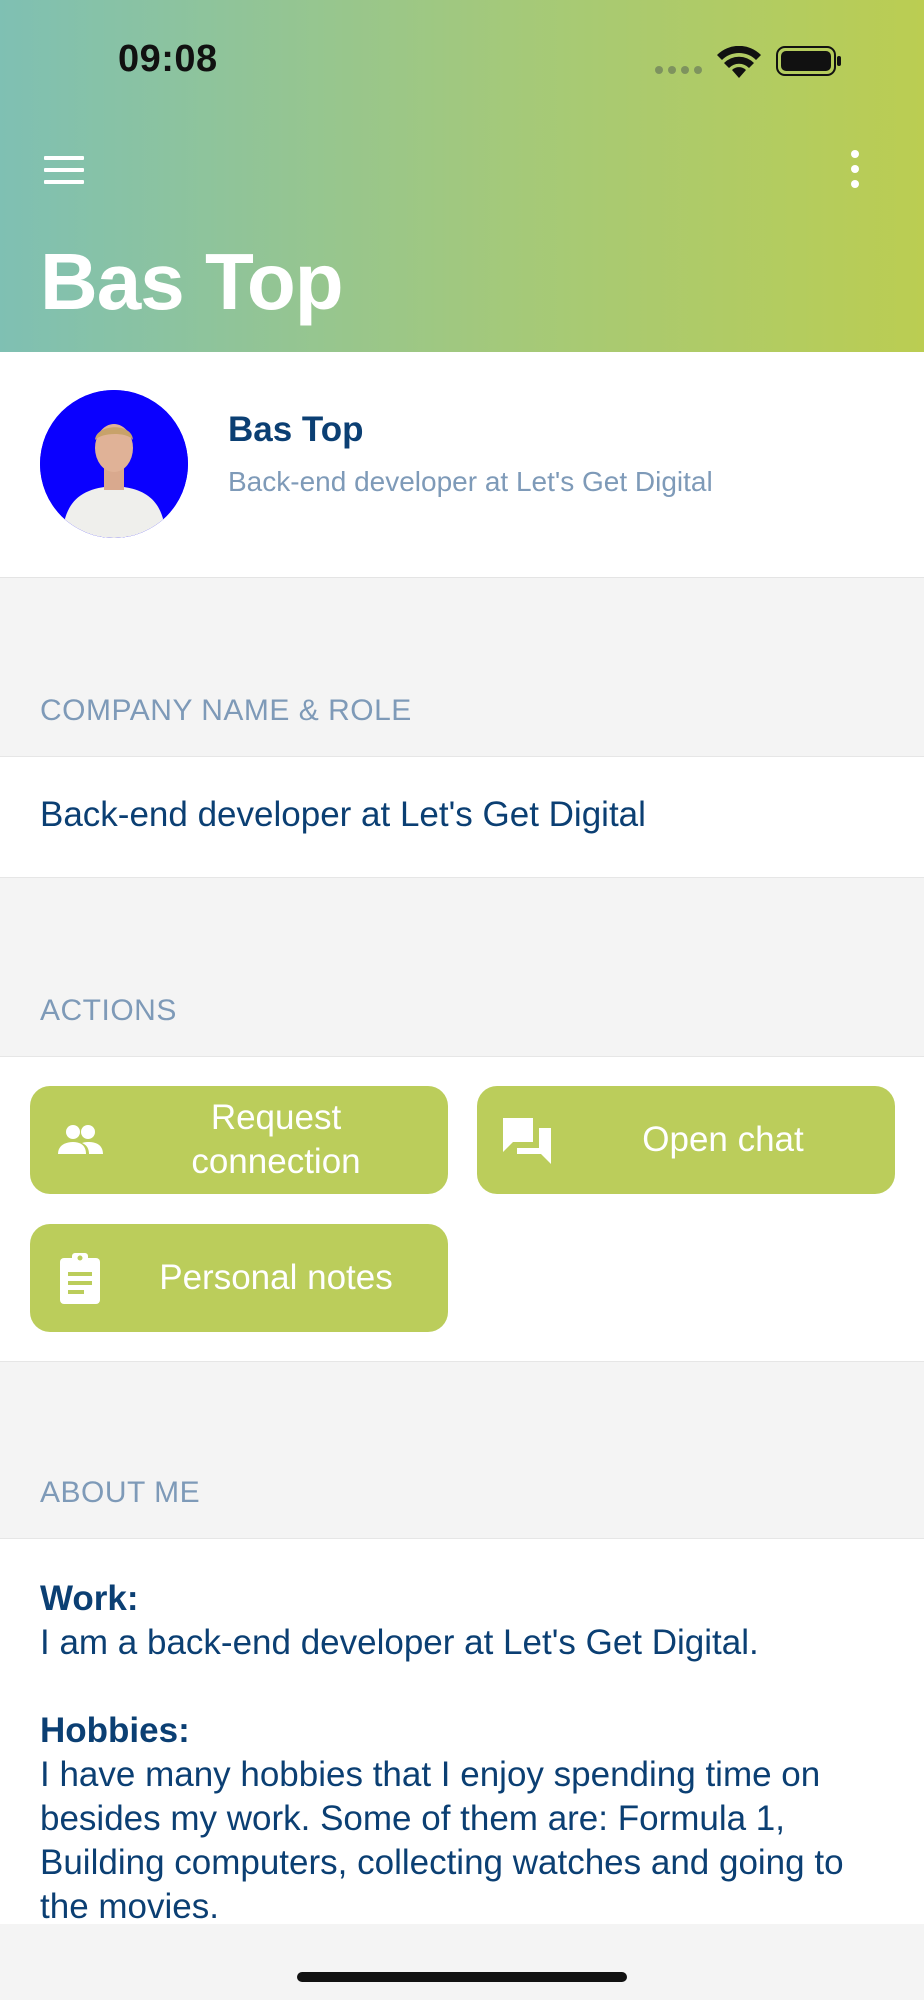 The image size is (924, 2000). Describe the element at coordinates (80, 1278) in the screenshot. I see `clipboard-icon` at that location.